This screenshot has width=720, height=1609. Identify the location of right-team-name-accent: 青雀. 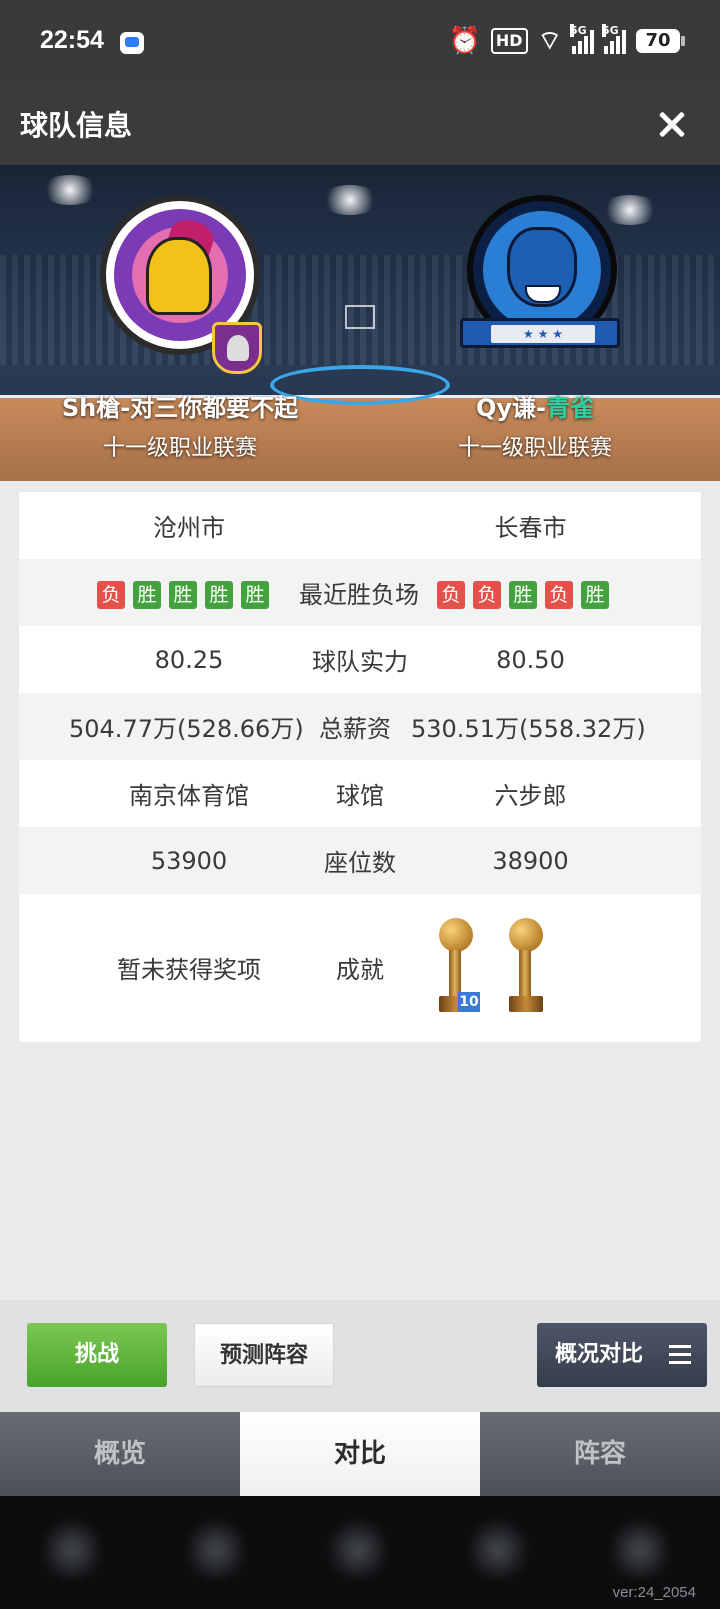
(570, 408).